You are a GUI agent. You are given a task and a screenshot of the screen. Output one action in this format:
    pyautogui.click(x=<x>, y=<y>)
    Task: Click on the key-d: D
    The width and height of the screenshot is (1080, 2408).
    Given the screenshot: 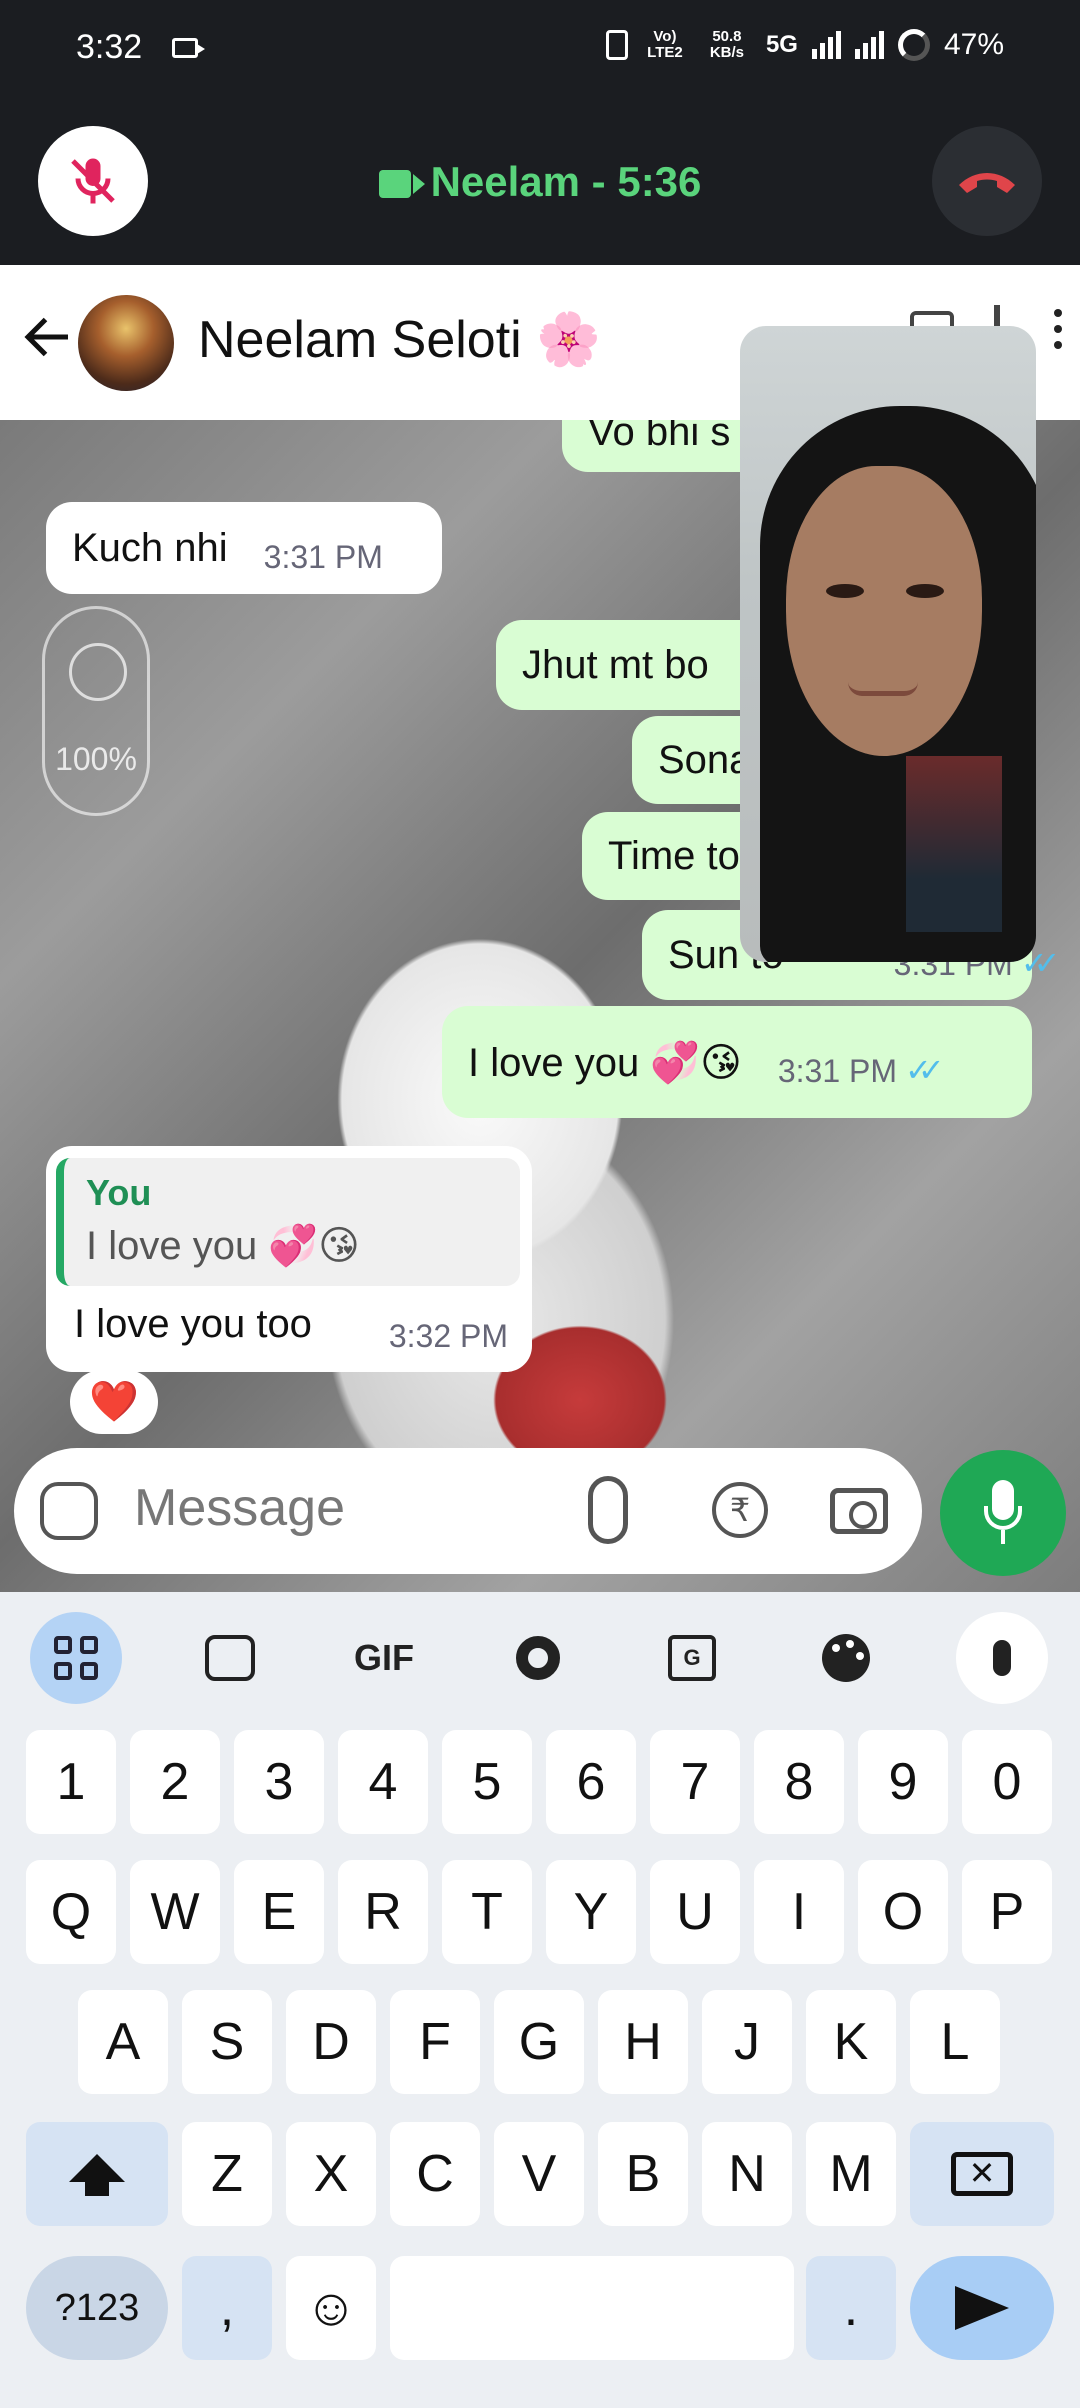 What is the action you would take?
    pyautogui.click(x=331, y=2042)
    